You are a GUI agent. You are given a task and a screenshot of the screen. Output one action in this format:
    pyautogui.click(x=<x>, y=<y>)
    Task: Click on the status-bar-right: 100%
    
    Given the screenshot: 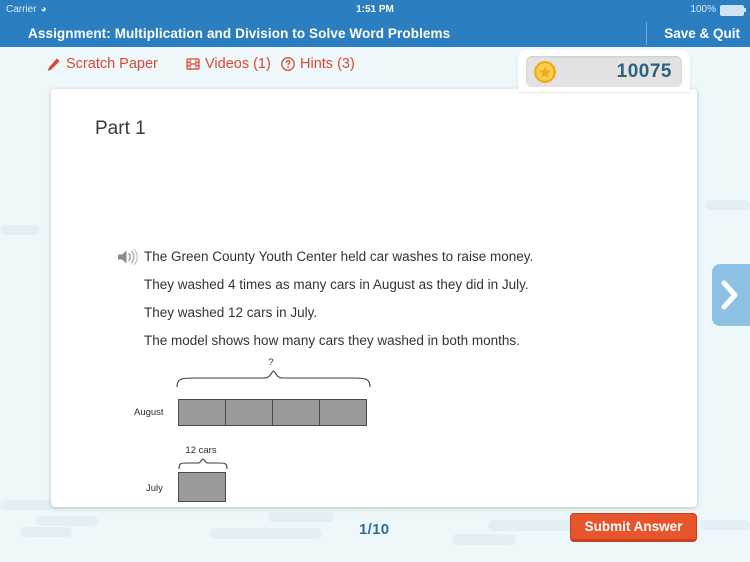 What is the action you would take?
    pyautogui.click(x=718, y=10)
    